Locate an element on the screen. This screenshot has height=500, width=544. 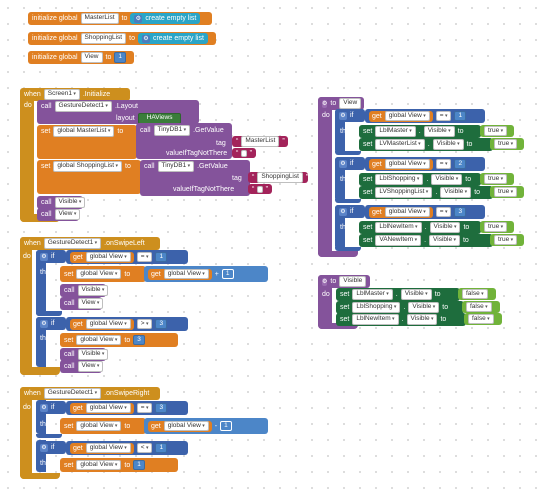
call-visible-block: call Visible is located at coordinates (84, 290).